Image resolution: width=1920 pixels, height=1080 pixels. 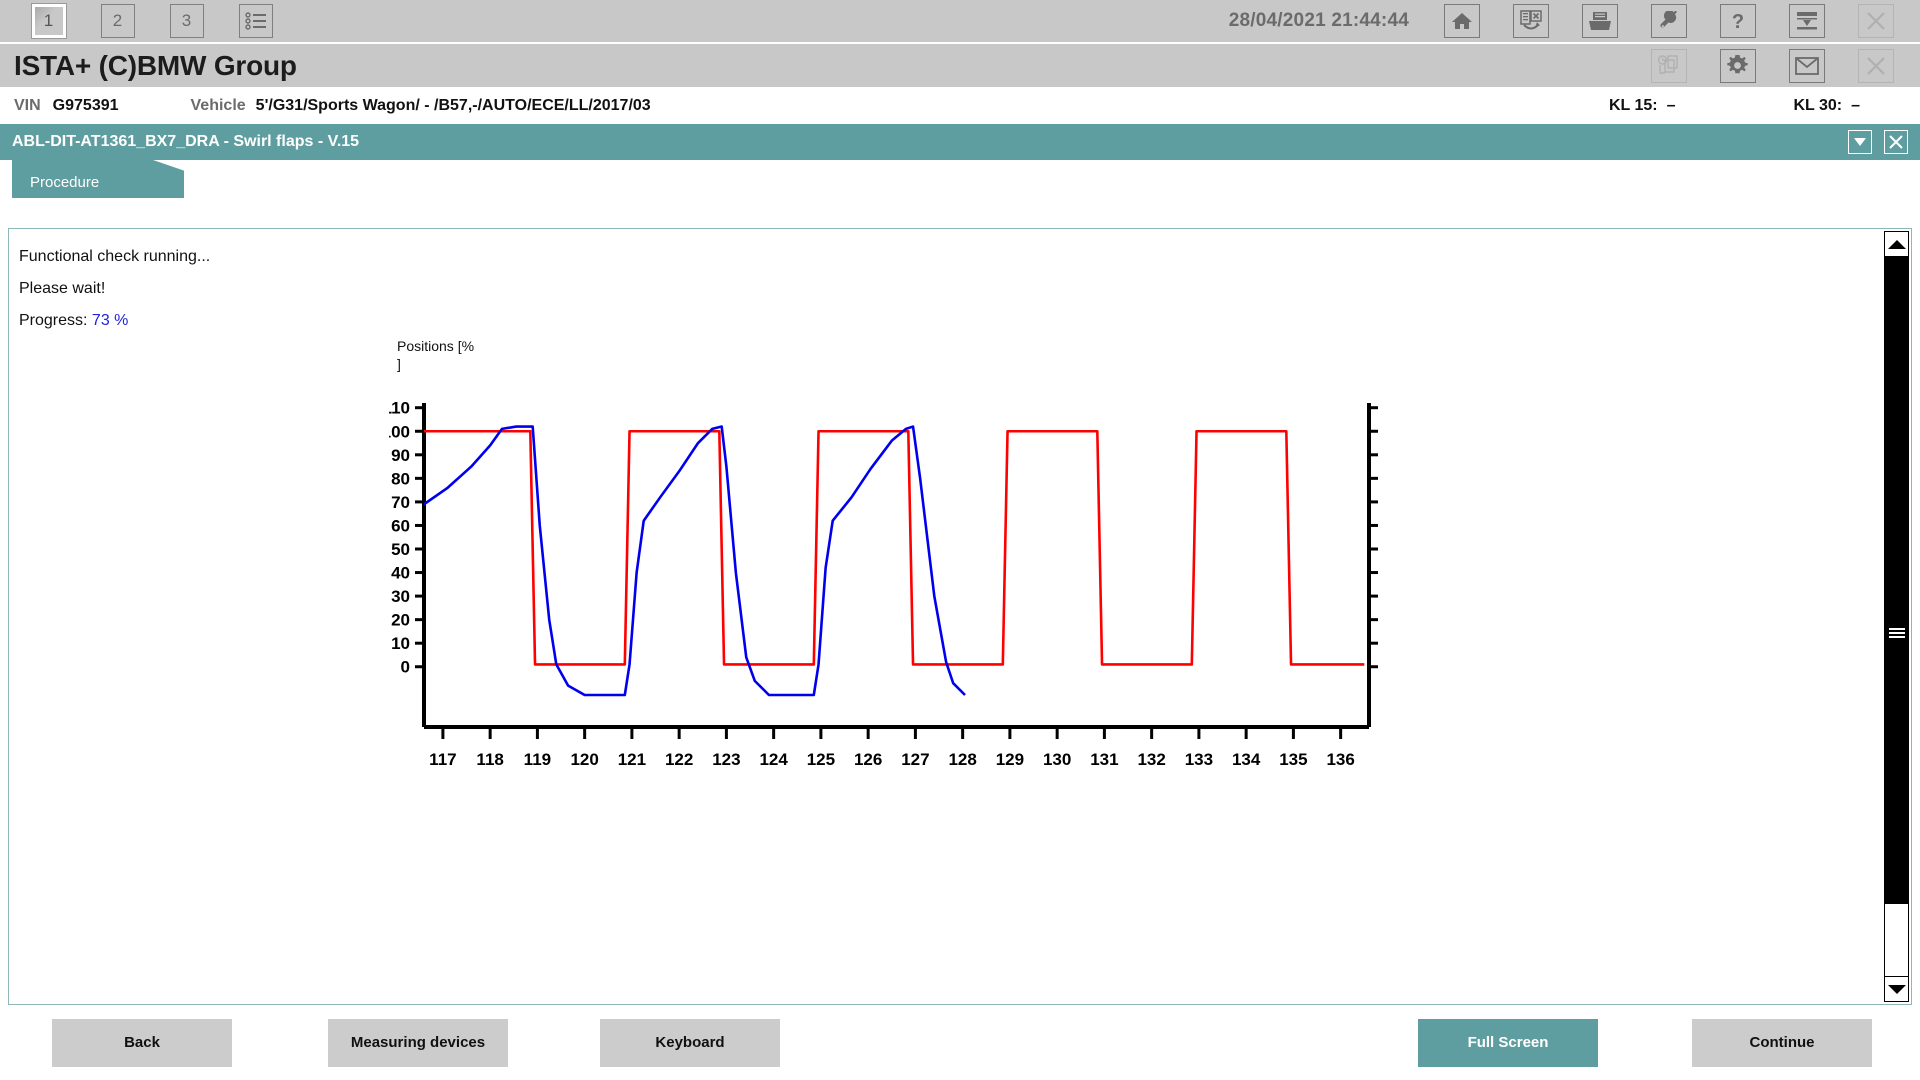 I want to click on svg-text: 129, so click(x=1010, y=759).